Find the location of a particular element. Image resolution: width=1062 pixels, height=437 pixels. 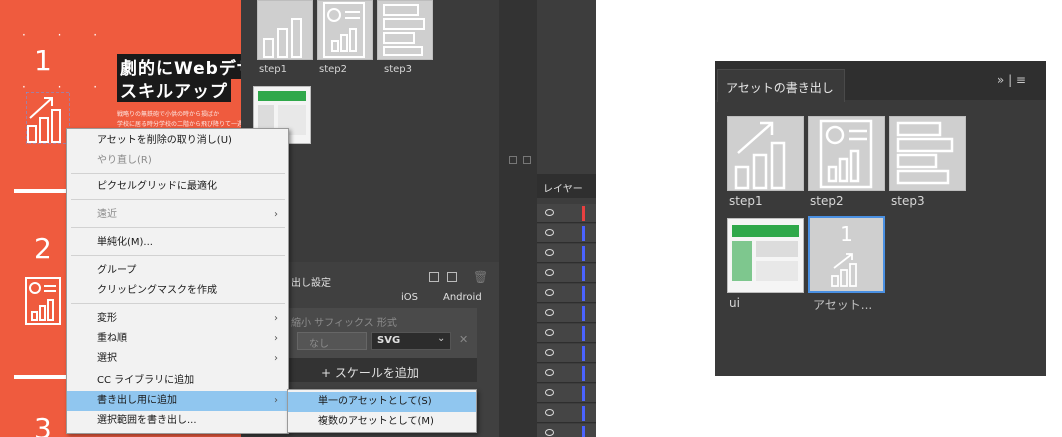

step-number: 2 is located at coordinates (43, 248).